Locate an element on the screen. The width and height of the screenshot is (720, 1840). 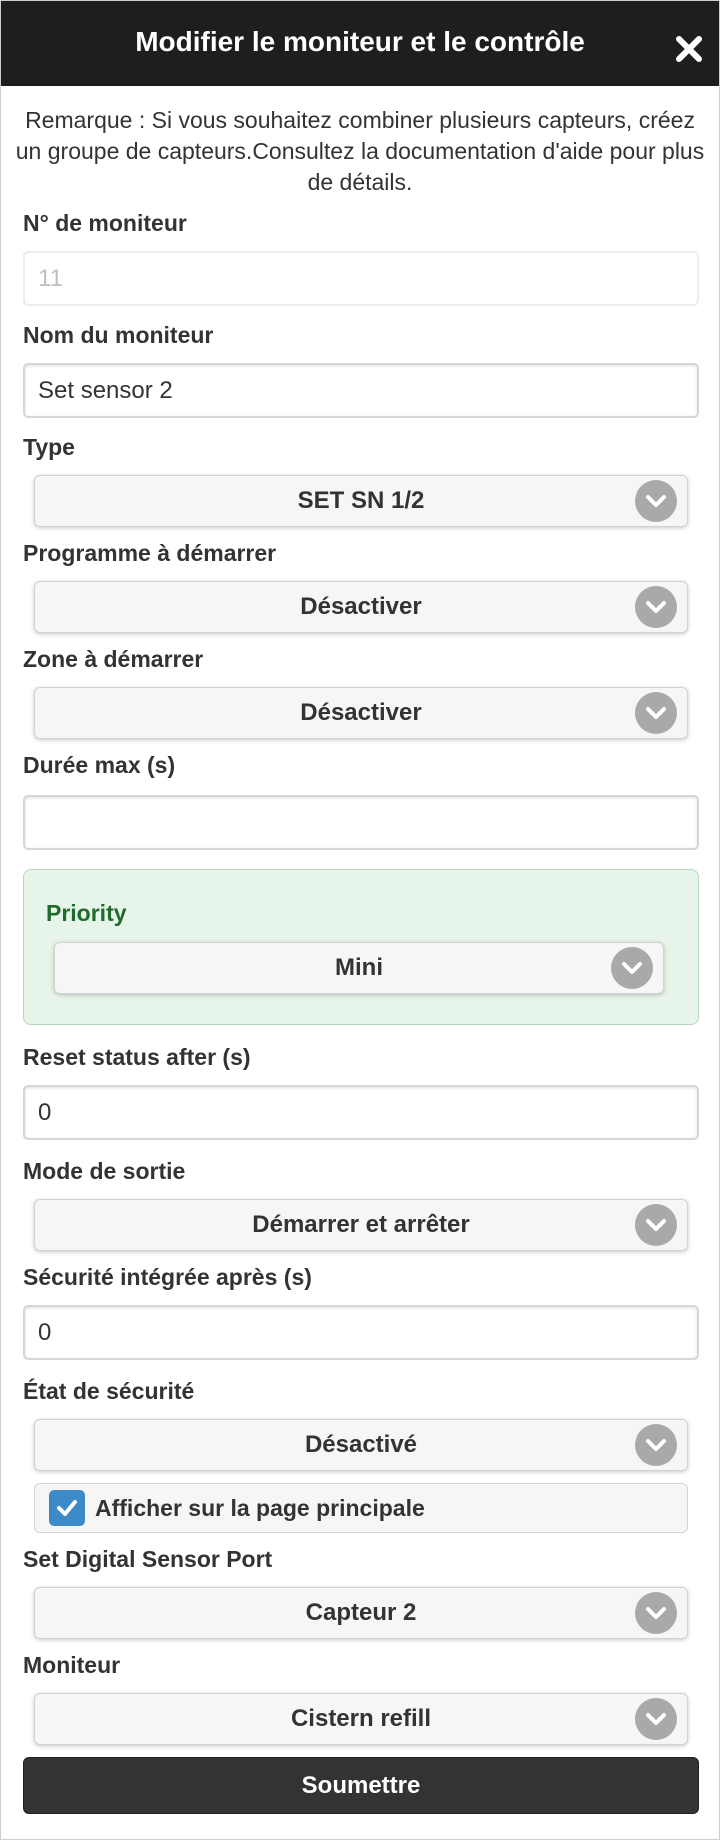
monitor-label: Moniteur is located at coordinates (72, 1665).